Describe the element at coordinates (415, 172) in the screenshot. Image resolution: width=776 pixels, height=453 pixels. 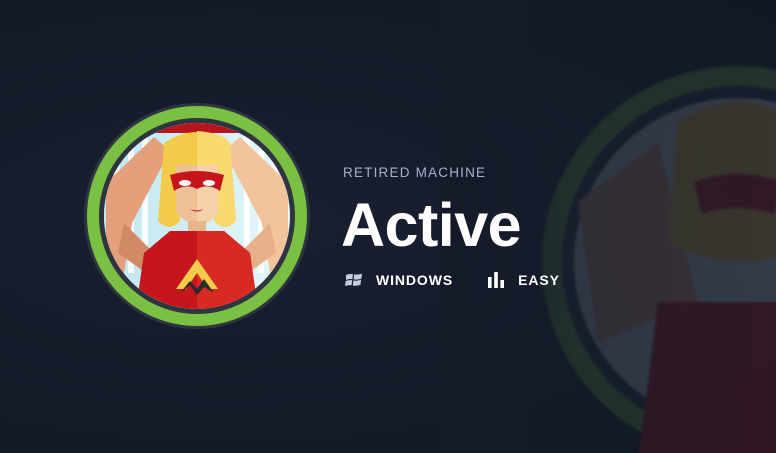
I see `machine-status-label: RETIRED MACHINE` at that location.